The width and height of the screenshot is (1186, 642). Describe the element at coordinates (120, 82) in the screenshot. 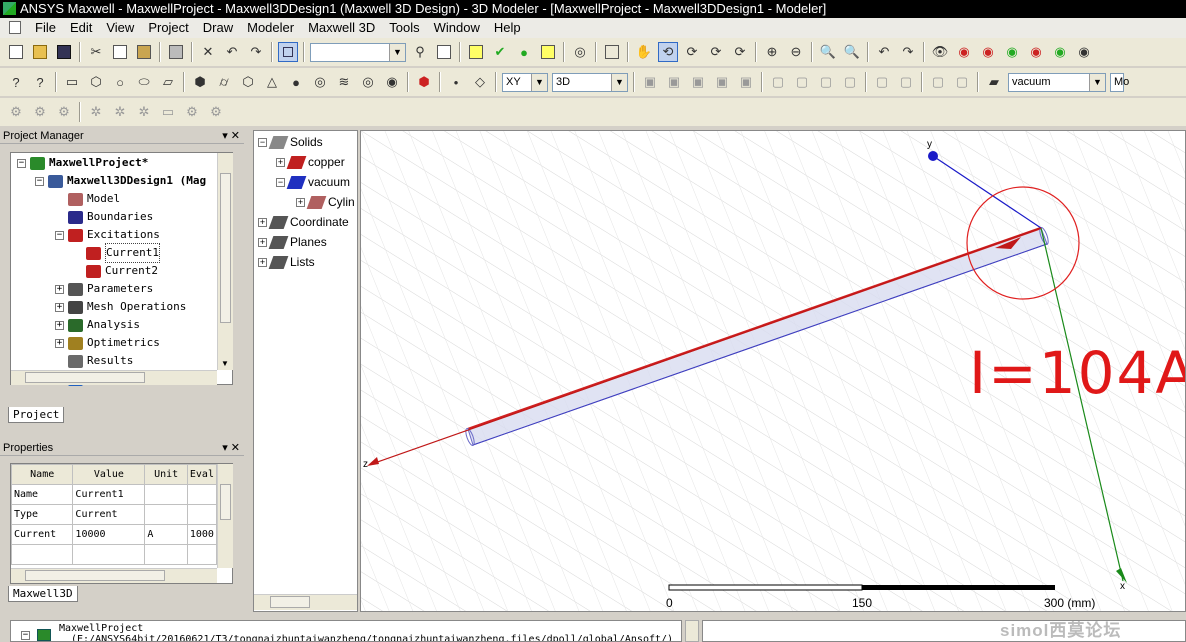

I see `draw-circle-icon: ○` at that location.